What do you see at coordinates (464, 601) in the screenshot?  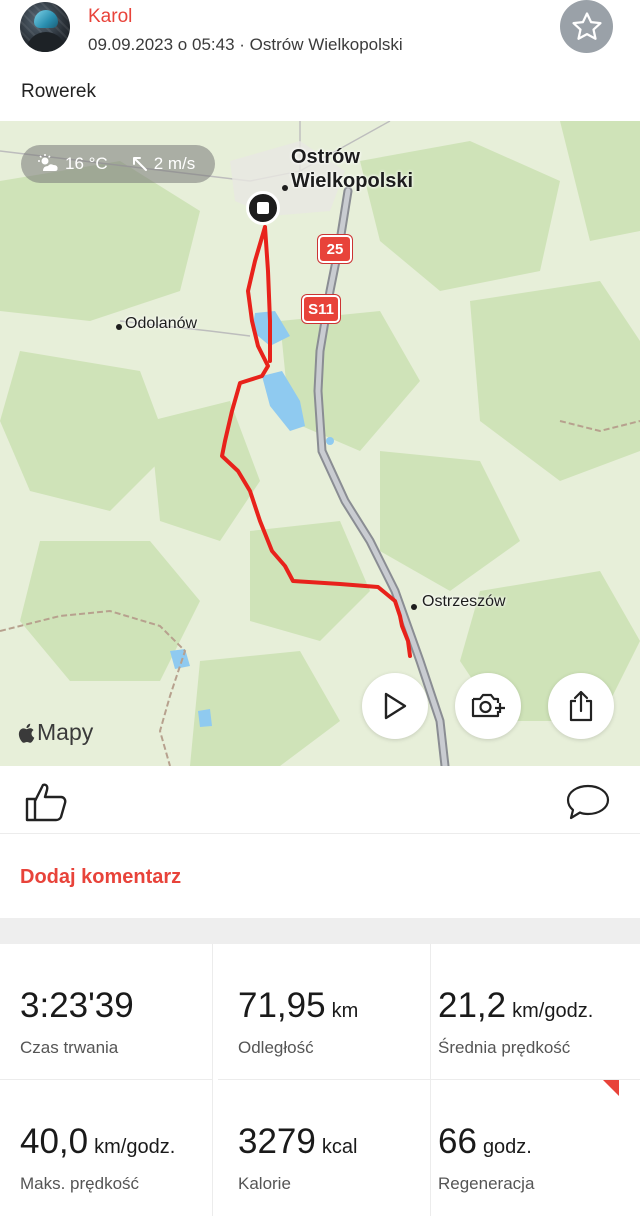 I see `town-label-south: Ostrzeszów` at bounding box center [464, 601].